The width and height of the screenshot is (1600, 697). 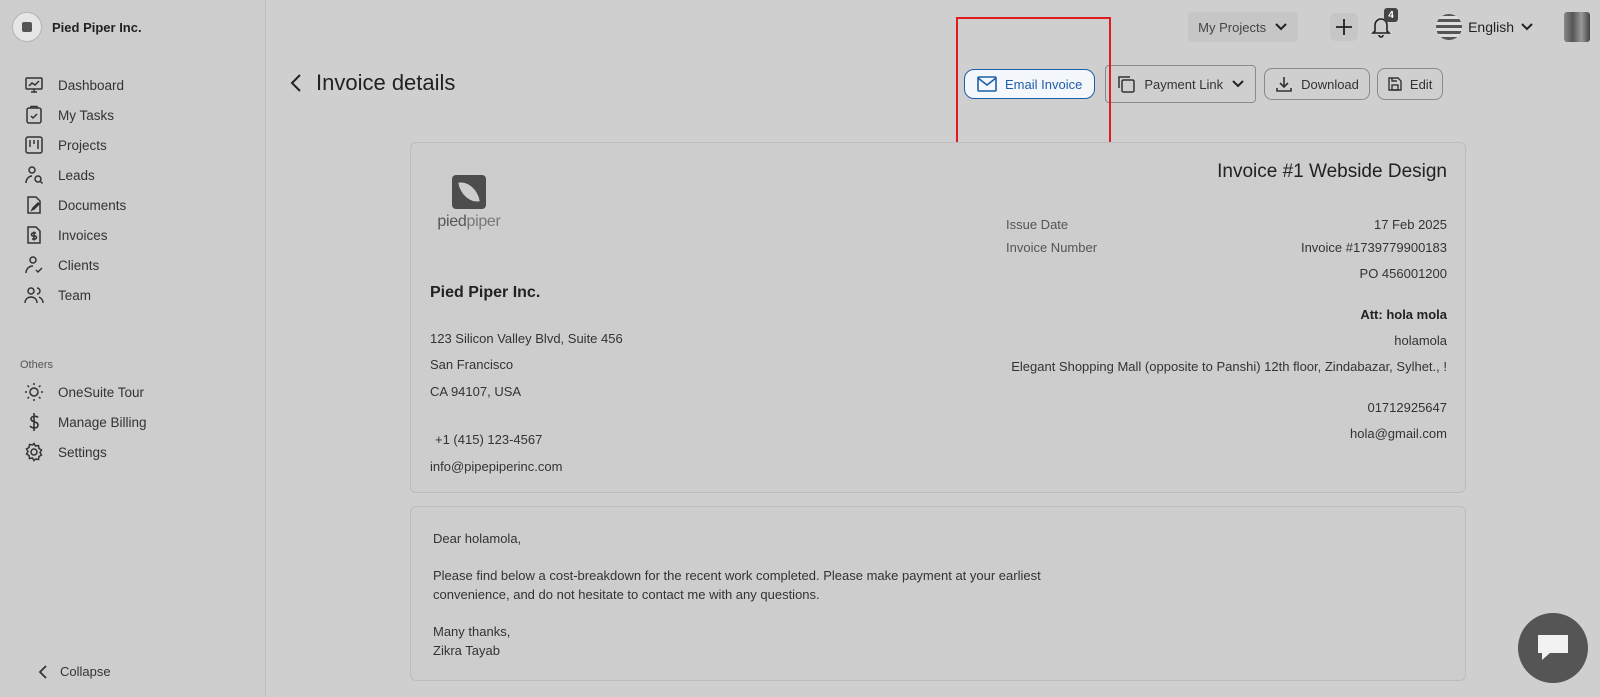 I want to click on my-projects-dropdown: My Projects, so click(x=1243, y=27).